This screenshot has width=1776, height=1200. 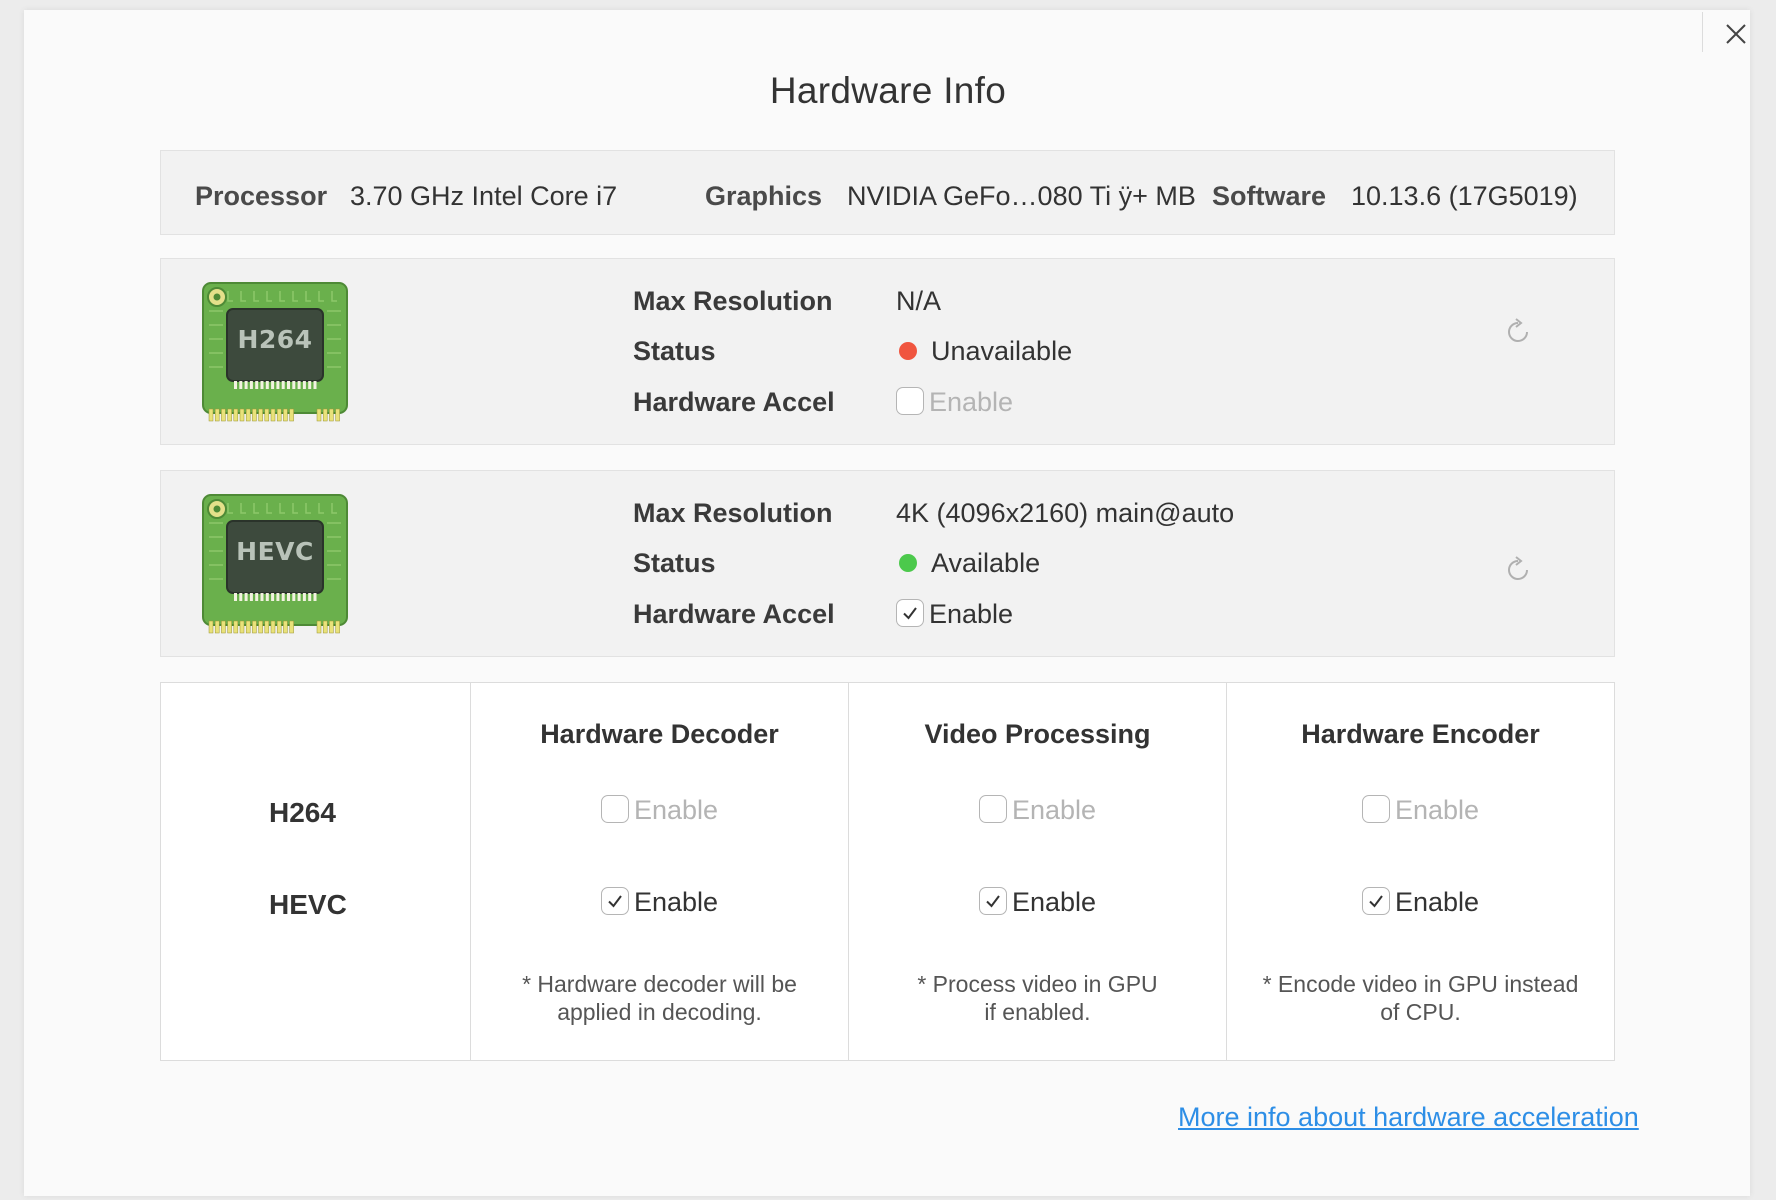 I want to click on close-icon, so click(x=1736, y=34).